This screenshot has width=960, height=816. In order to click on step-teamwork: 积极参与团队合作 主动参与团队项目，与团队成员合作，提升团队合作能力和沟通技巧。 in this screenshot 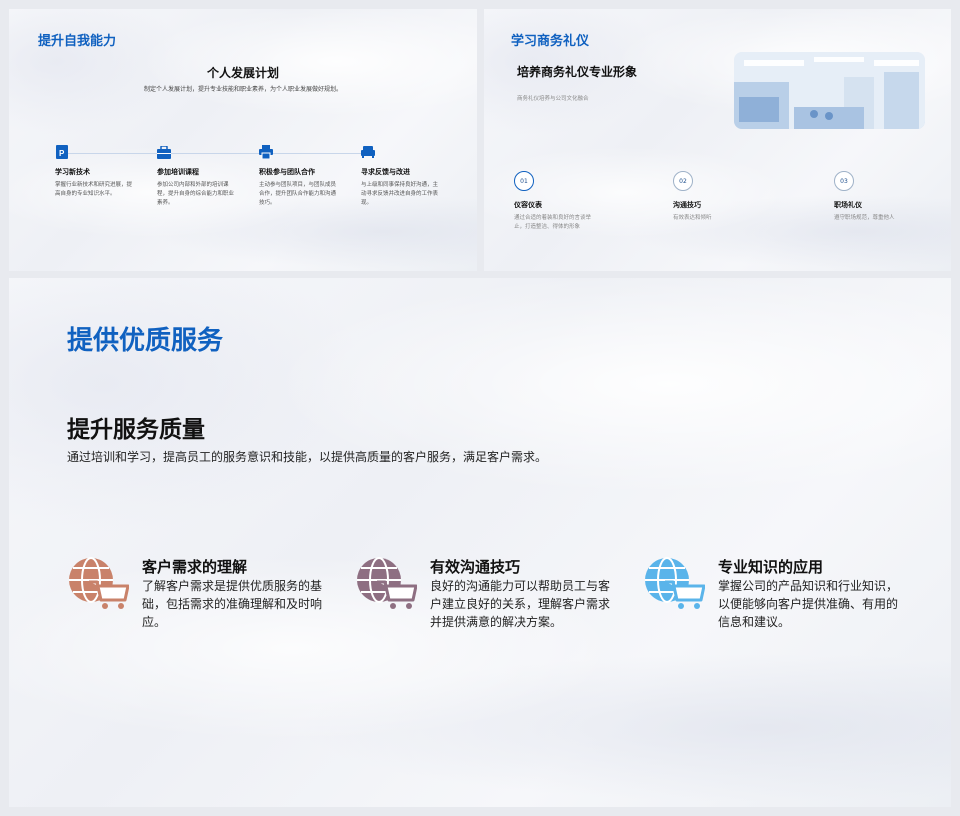, I will do `click(299, 176)`.